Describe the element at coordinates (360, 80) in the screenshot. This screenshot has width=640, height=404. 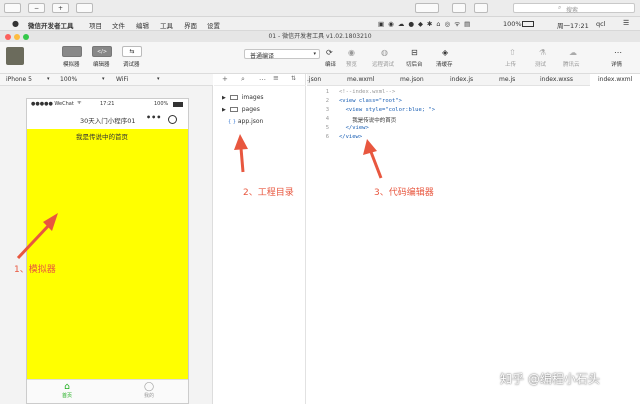
I see `tab-me-wxml: me.wxml` at that location.